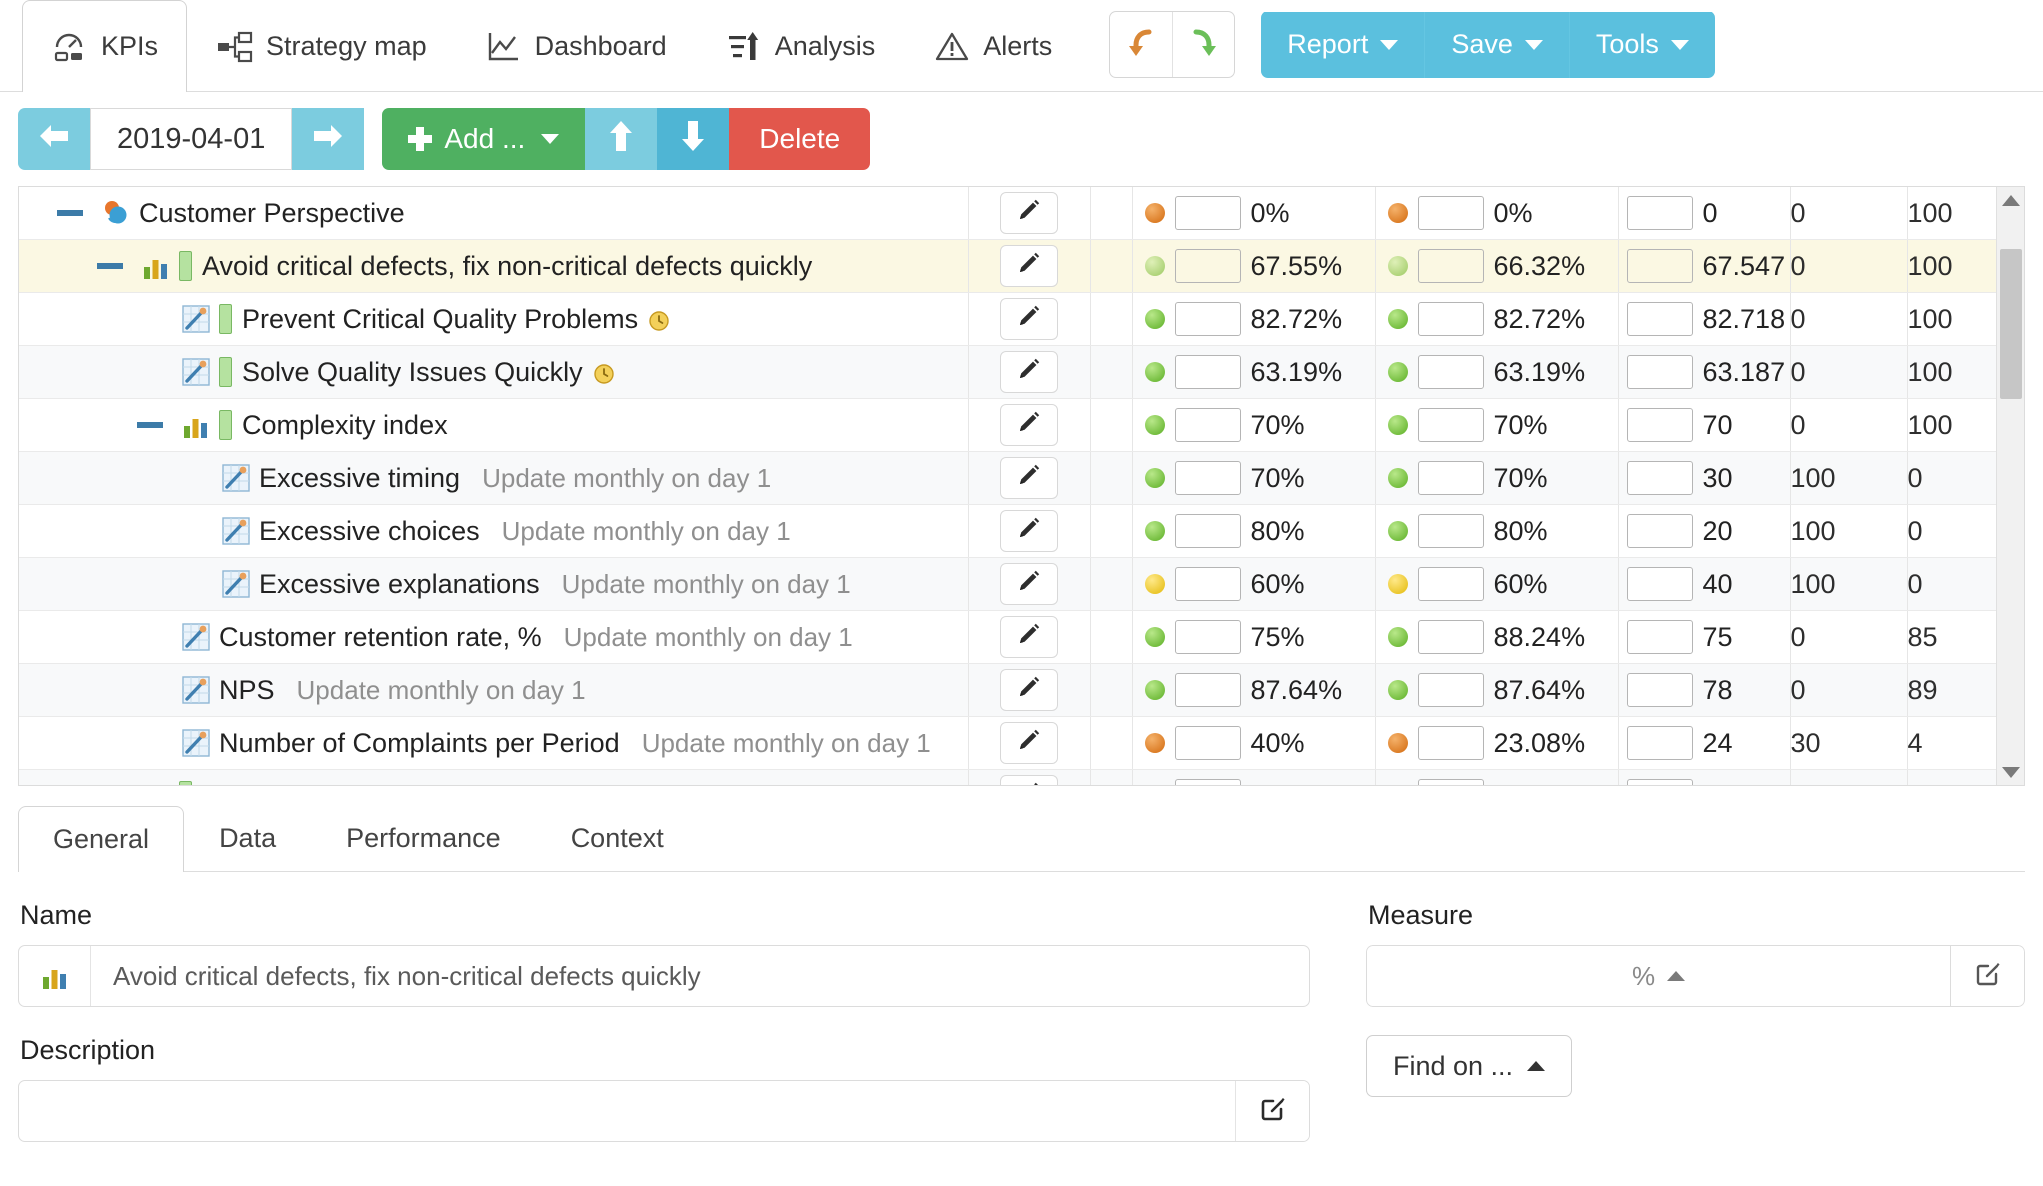 Image resolution: width=2043 pixels, height=1186 pixels. I want to click on tab-context: Context, so click(617, 838).